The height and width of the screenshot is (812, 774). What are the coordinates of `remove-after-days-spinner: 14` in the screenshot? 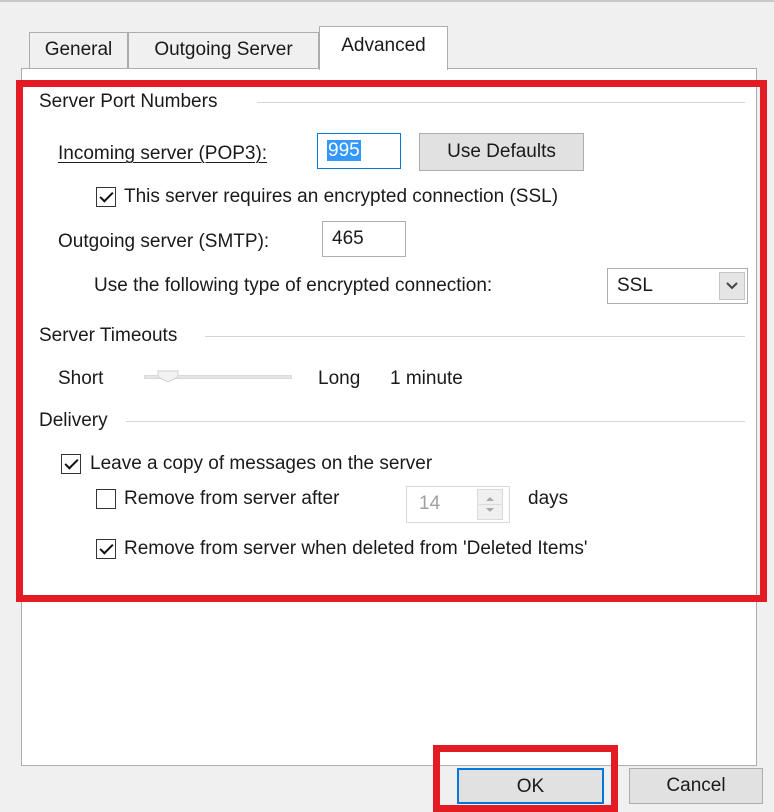 It's located at (458, 504).